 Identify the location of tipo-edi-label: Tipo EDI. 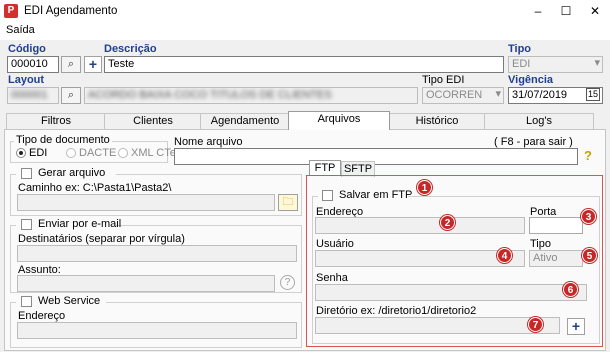
(443, 80).